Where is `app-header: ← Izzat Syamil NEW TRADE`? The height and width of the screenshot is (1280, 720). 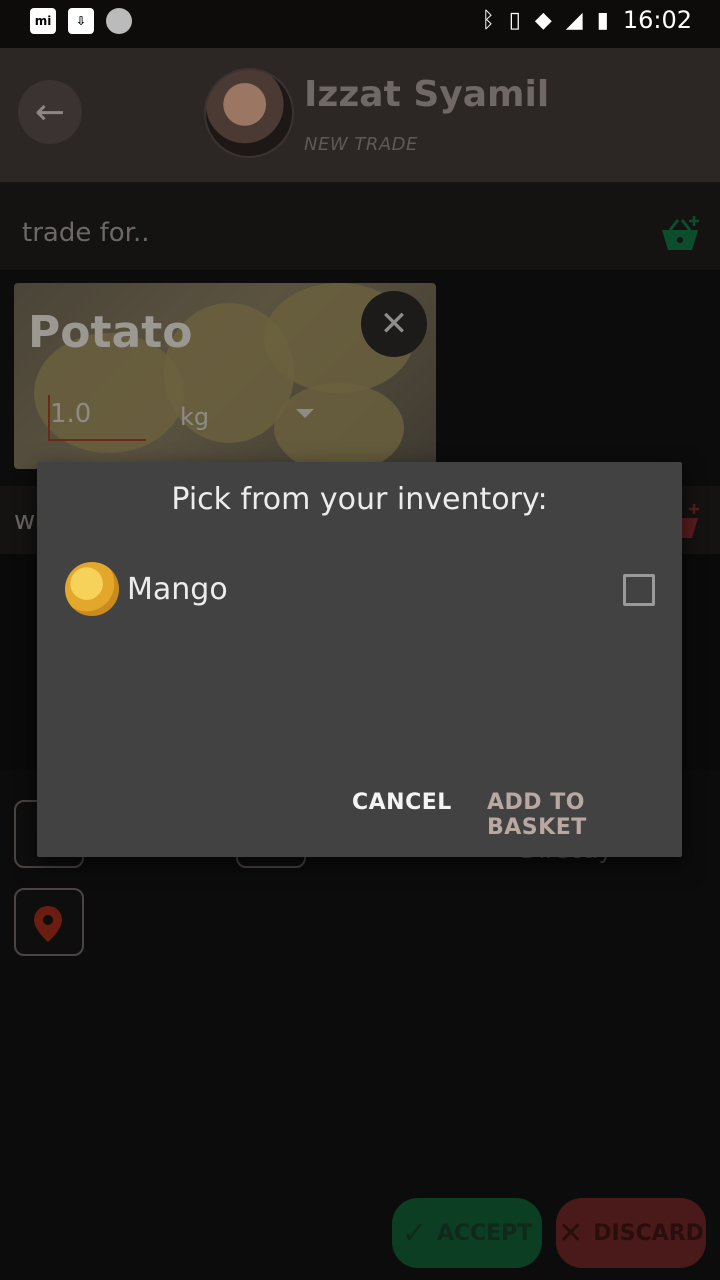 app-header: ← Izzat Syamil NEW TRADE is located at coordinates (360, 115).